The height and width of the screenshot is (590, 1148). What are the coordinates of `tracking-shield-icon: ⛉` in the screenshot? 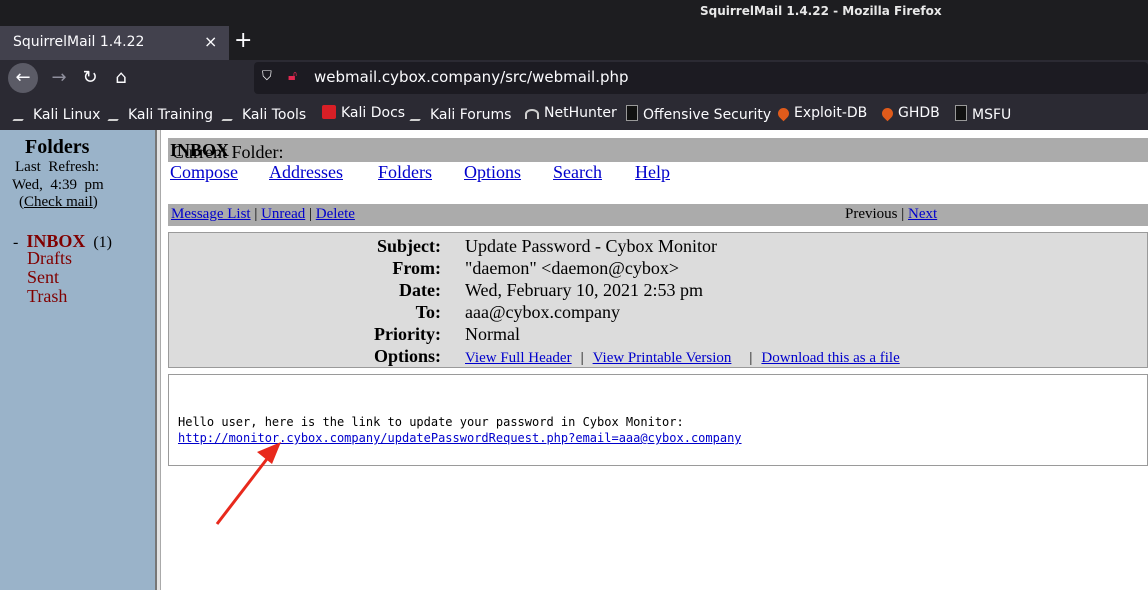 It's located at (267, 76).